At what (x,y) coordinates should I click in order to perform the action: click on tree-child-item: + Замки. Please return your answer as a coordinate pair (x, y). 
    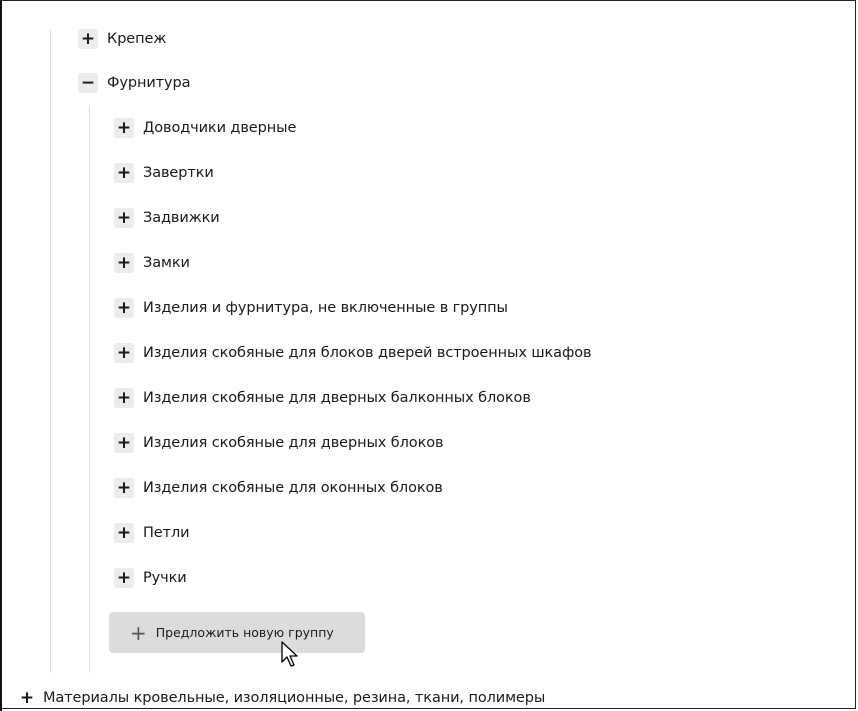
    Looking at the image, I should click on (152, 263).